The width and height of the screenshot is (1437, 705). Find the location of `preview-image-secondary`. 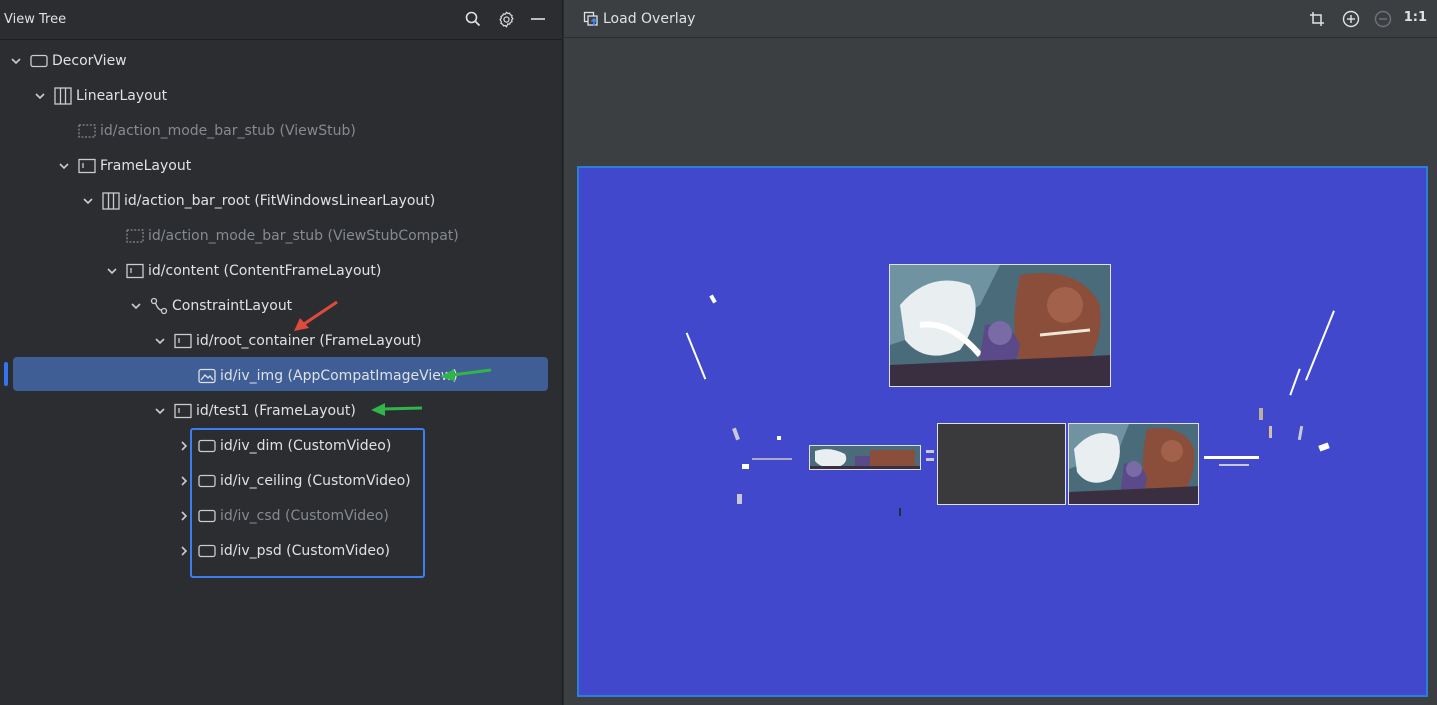

preview-image-secondary is located at coordinates (1133, 464).